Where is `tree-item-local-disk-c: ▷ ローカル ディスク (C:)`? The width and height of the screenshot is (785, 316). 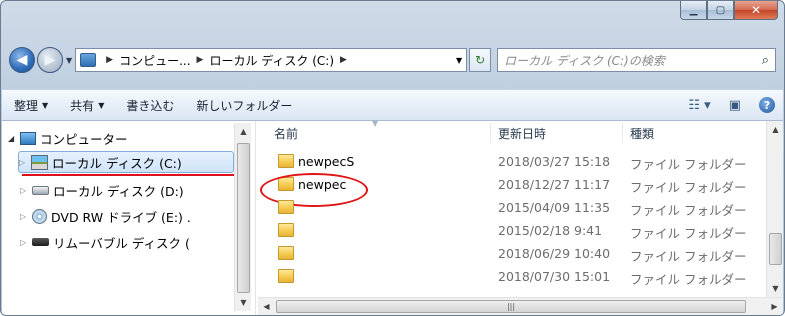
tree-item-local-disk-c: ▷ ローカル ディスク (C:) is located at coordinates (126, 162).